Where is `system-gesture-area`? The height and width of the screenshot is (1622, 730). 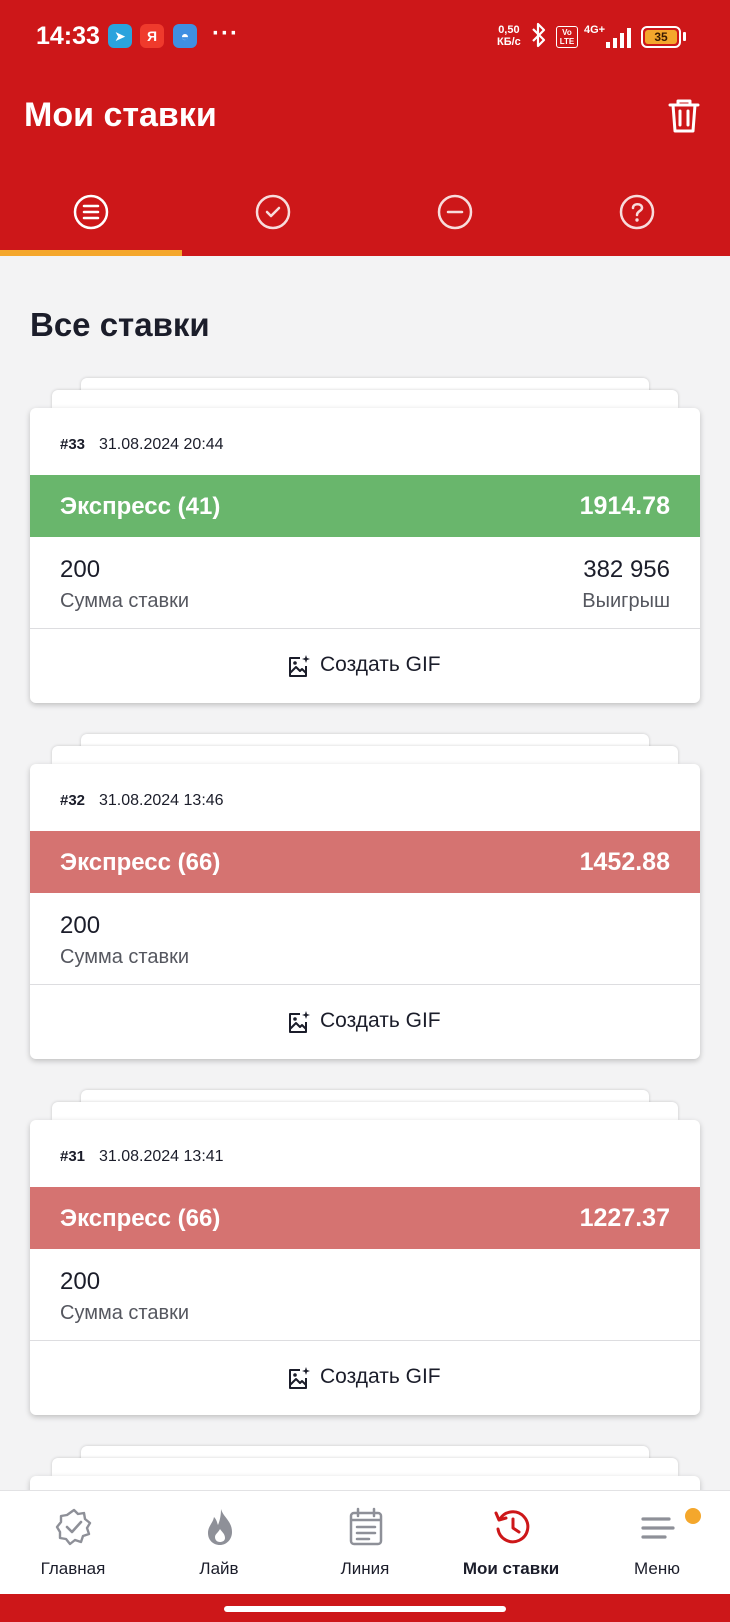 system-gesture-area is located at coordinates (365, 1608).